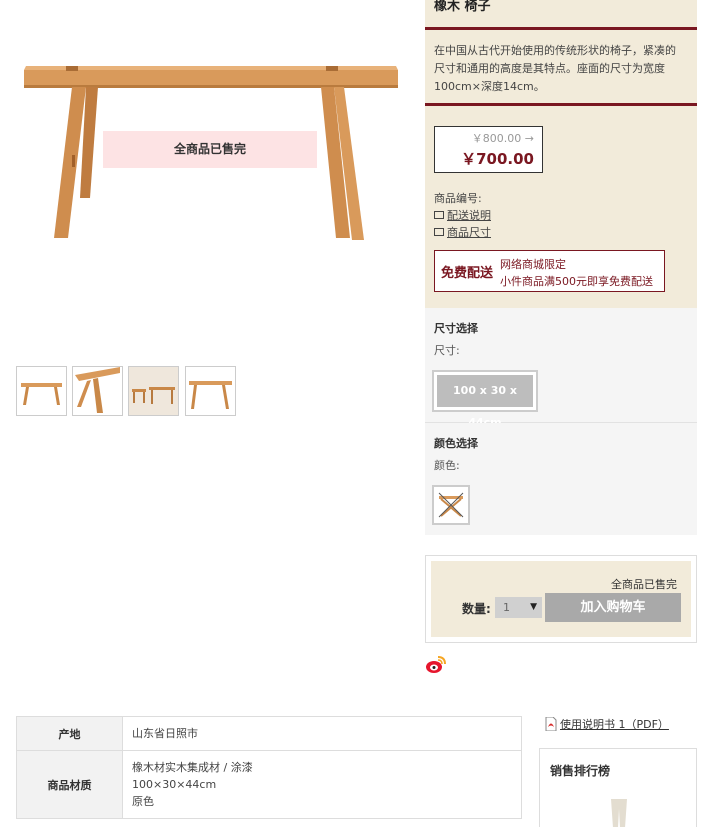  What do you see at coordinates (192, 767) in the screenshot?
I see `spec-material-line: 橡木材实木集成材 / 涂漆` at bounding box center [192, 767].